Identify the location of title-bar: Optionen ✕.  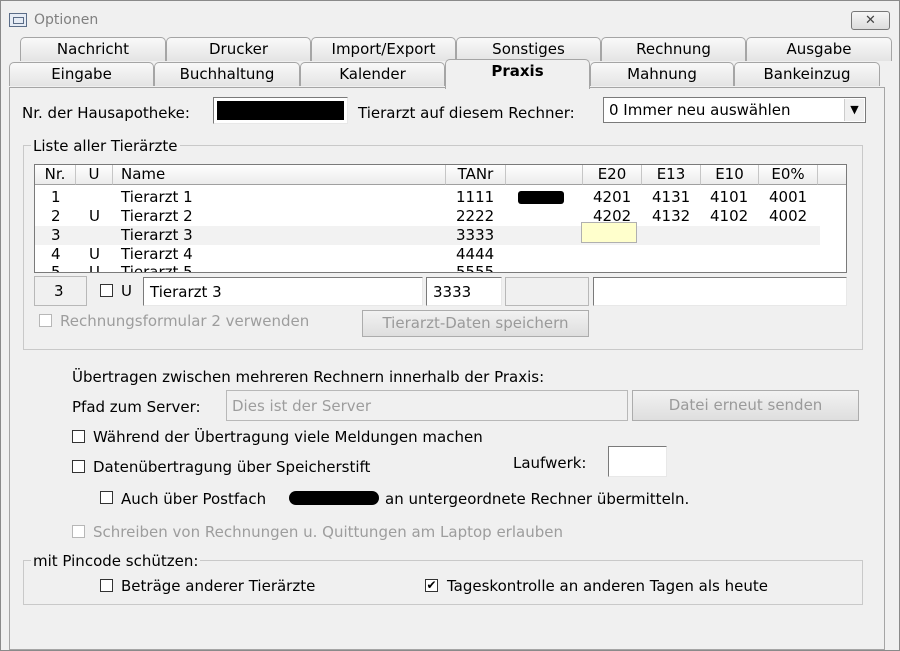
(450, 19).